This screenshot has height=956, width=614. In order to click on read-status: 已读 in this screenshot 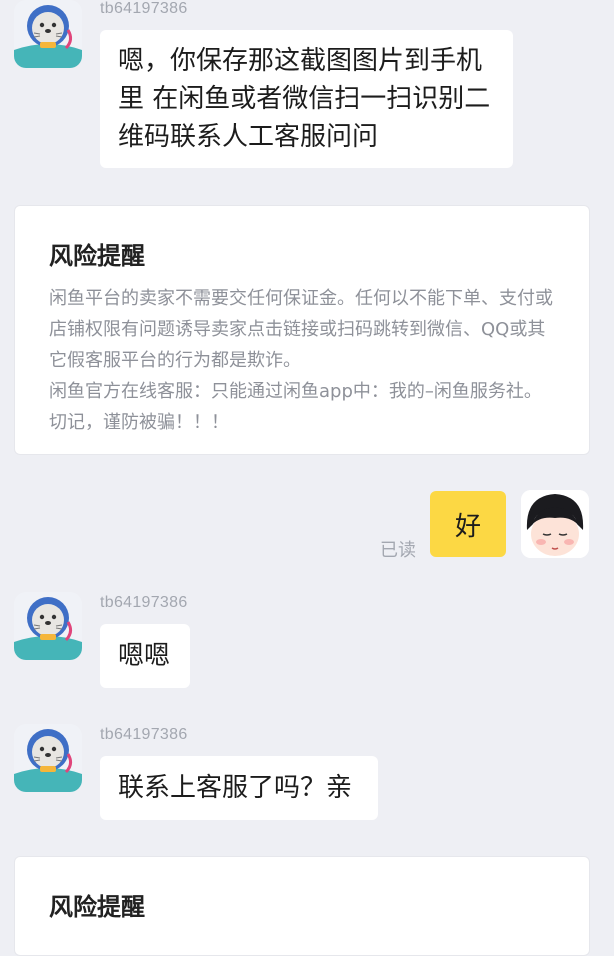, I will do `click(398, 550)`.